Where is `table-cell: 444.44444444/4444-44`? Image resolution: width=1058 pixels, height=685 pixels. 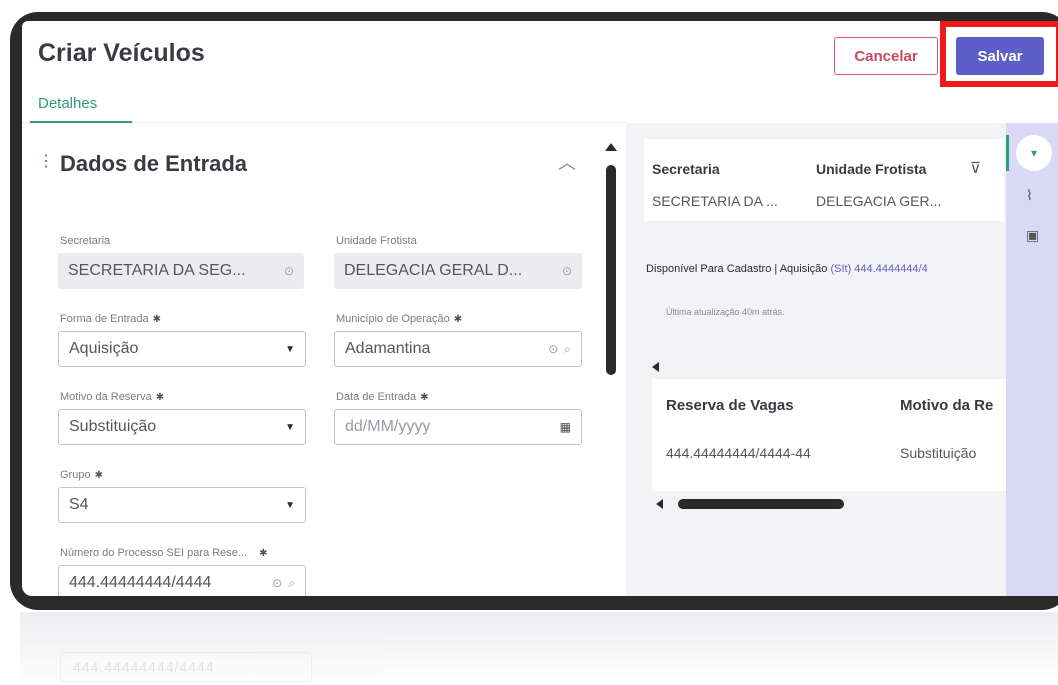
table-cell: 444.44444444/4444-44 is located at coordinates (738, 453).